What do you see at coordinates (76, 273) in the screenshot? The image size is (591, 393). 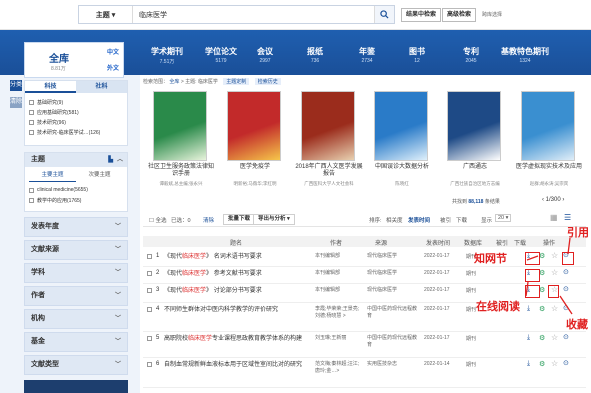 I see `facet-discipline: 学科 ﹀` at bounding box center [76, 273].